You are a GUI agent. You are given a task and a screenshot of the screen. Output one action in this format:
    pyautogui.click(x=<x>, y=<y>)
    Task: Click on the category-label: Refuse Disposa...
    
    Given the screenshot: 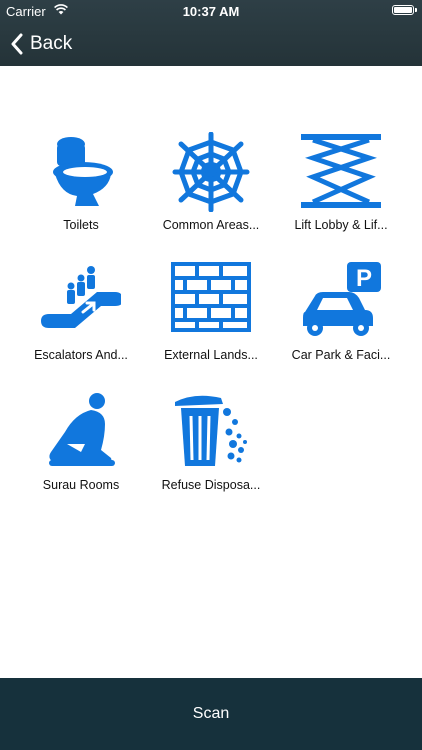 What is the action you would take?
    pyautogui.click(x=211, y=485)
    